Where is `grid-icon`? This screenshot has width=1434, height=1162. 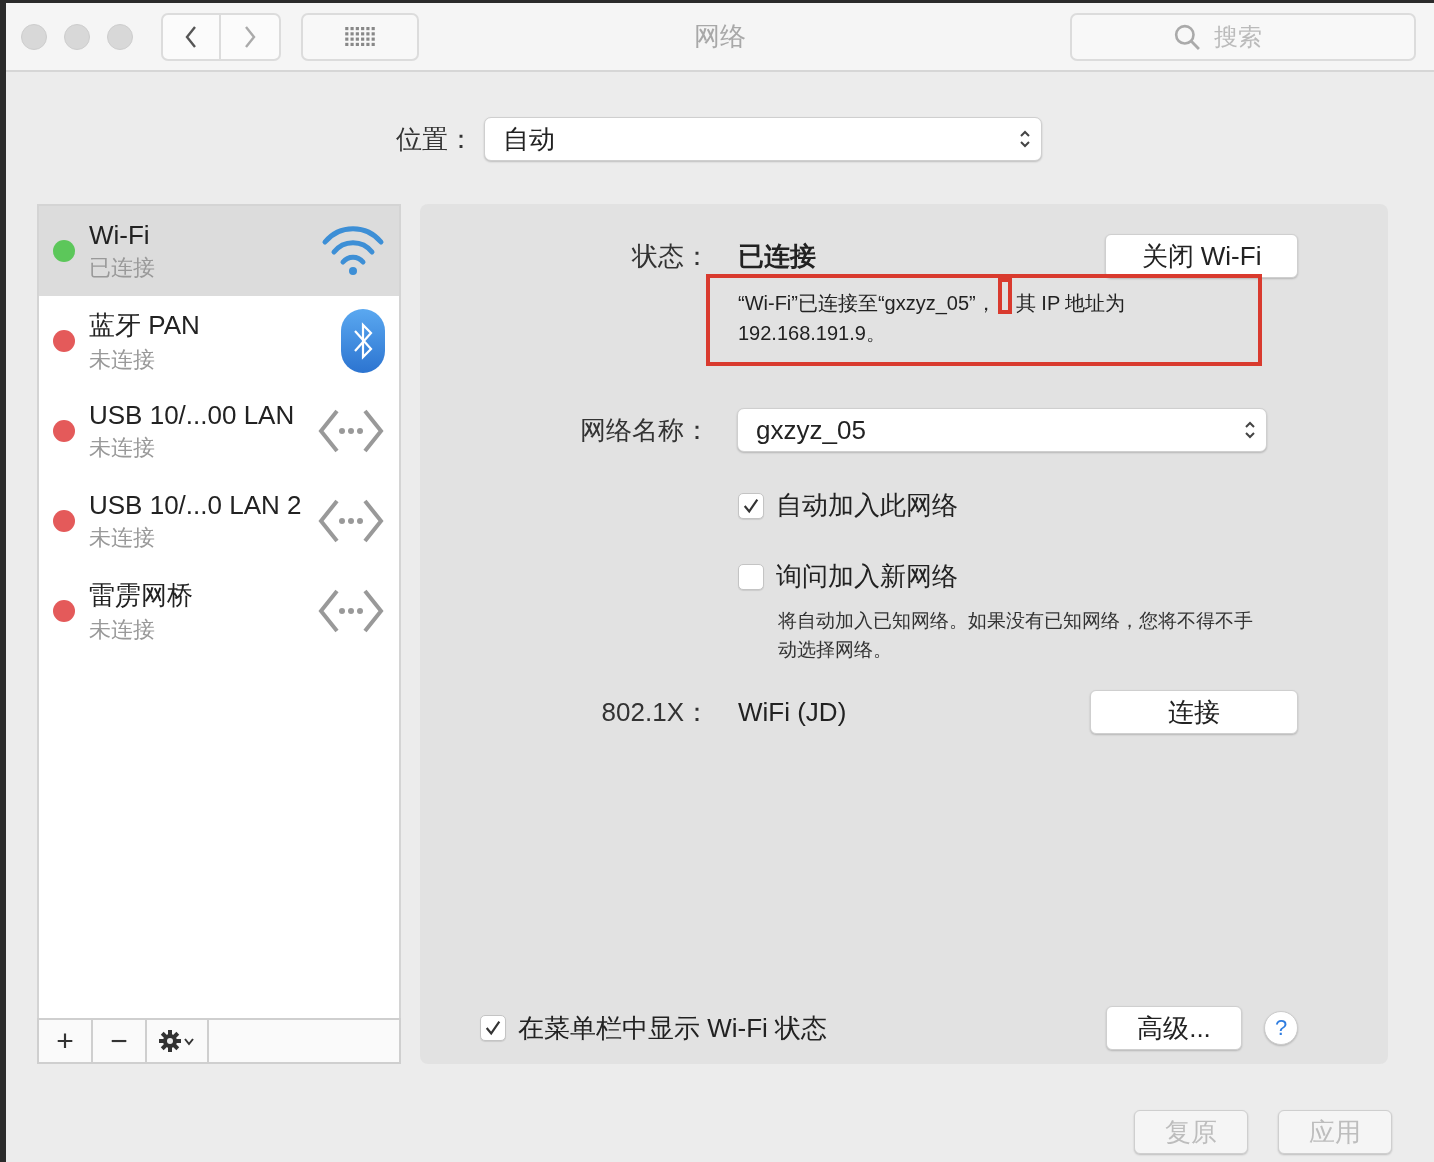
grid-icon is located at coordinates (360, 36).